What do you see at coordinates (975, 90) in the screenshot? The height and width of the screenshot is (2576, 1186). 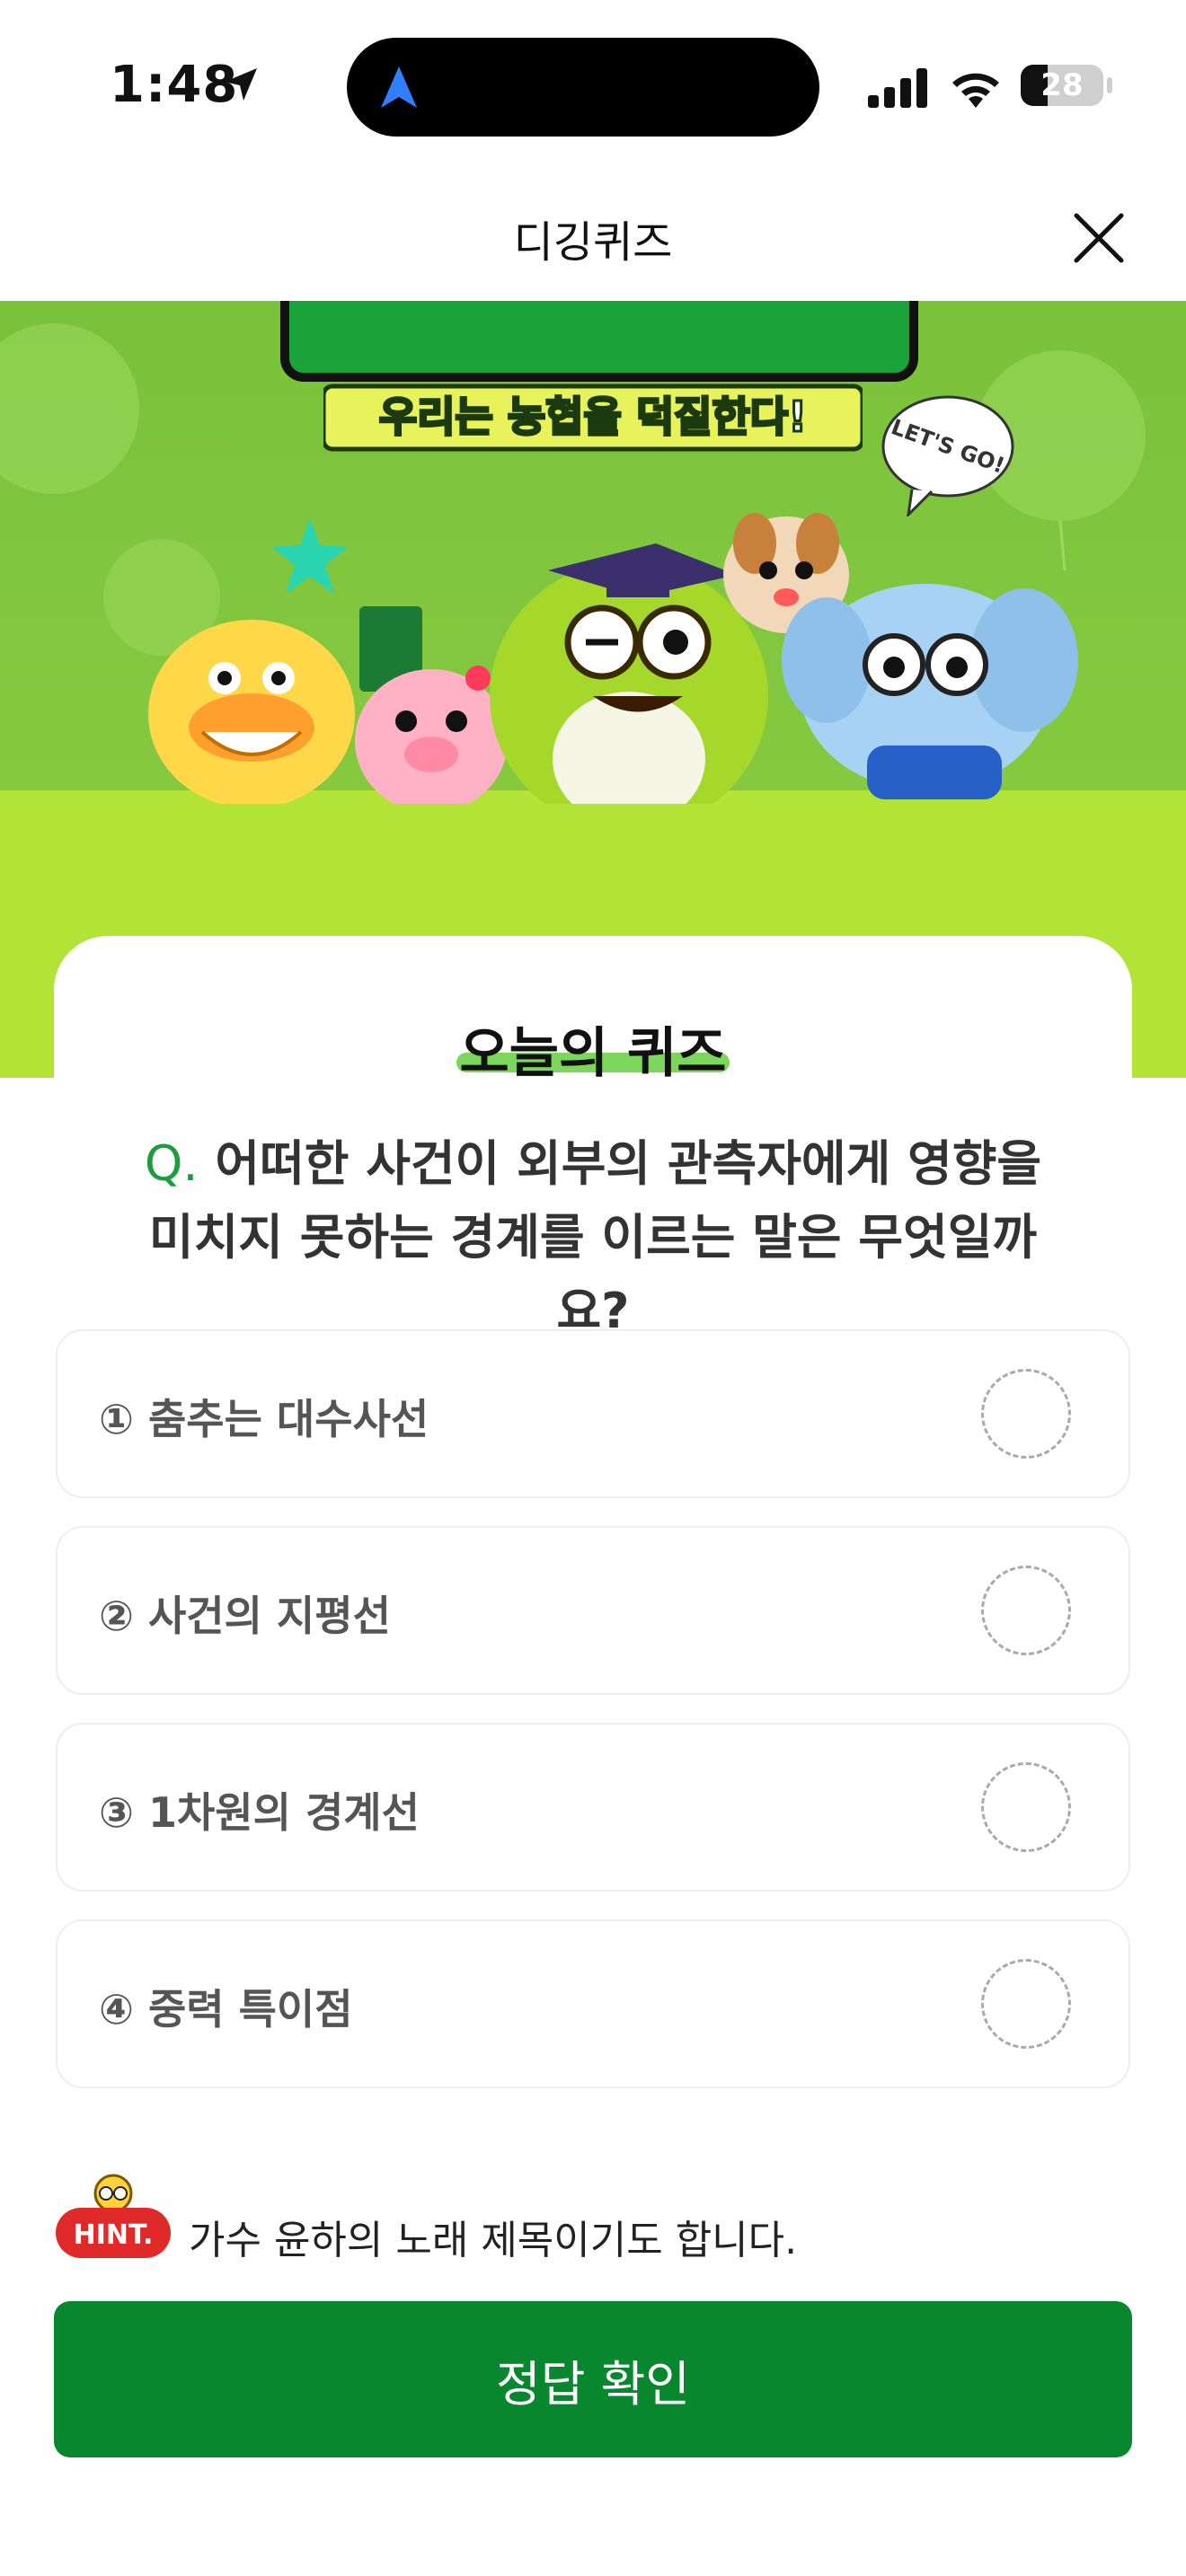 I see `wifi-icon` at bounding box center [975, 90].